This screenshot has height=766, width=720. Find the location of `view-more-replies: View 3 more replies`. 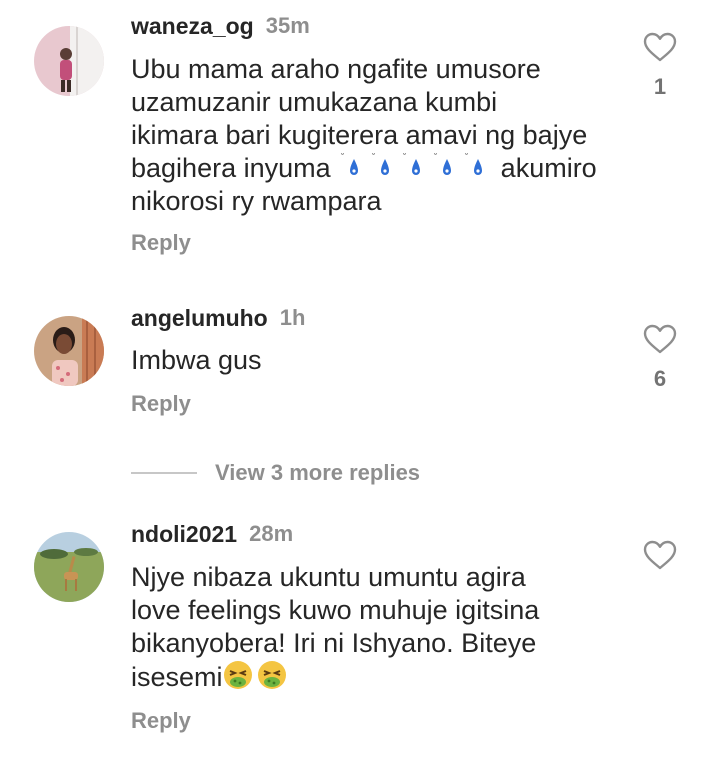

view-more-replies: View 3 more replies is located at coordinates (275, 473).